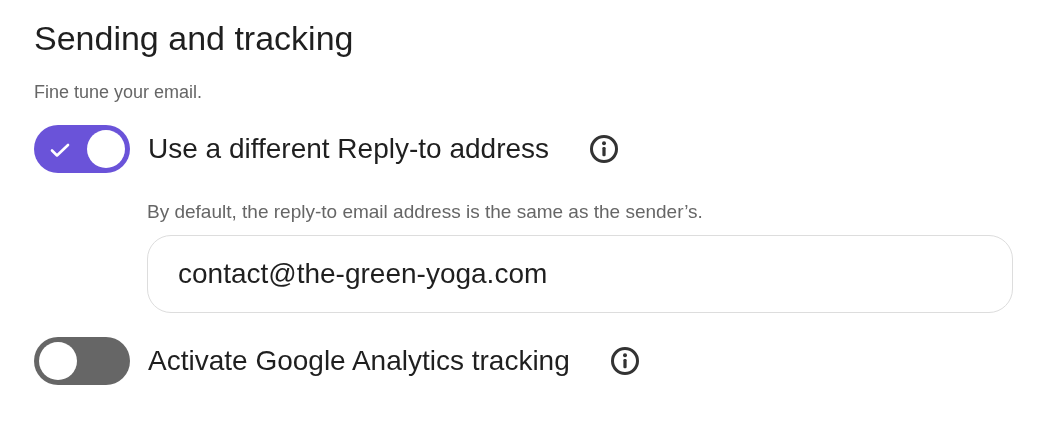 The width and height of the screenshot is (1048, 422). I want to click on section-title: Sending and tracking, so click(194, 38).